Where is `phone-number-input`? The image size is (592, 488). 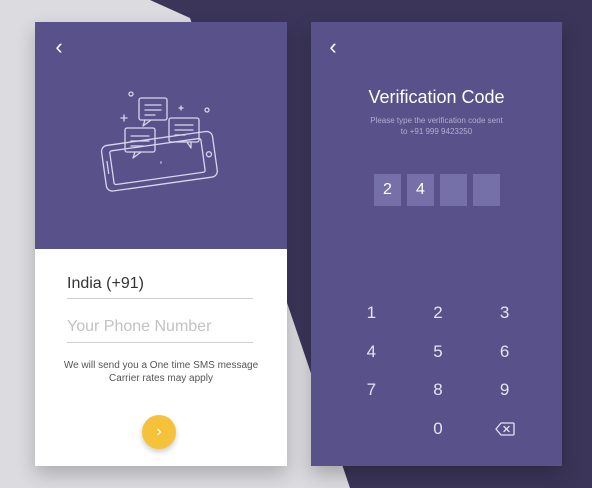
phone-number-input is located at coordinates (160, 327).